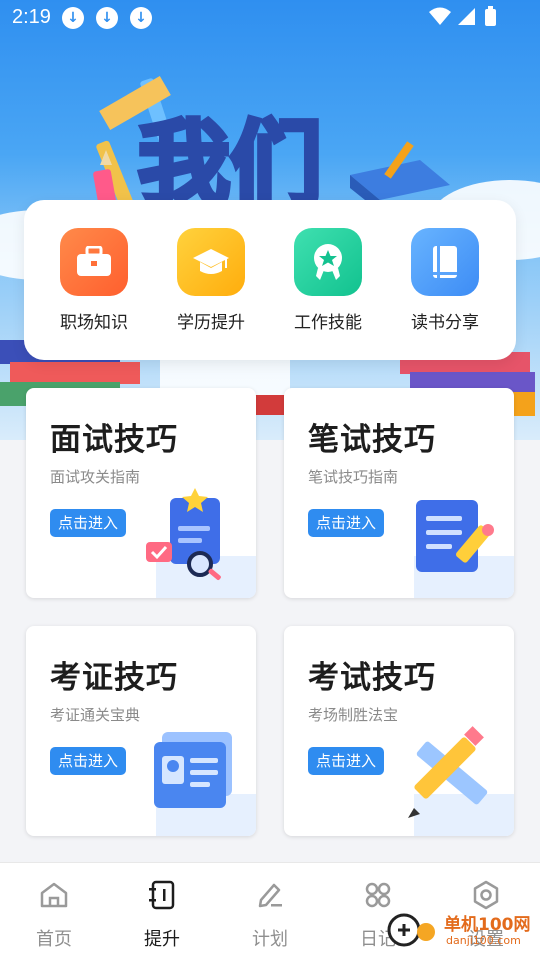 This screenshot has width=540, height=961. Describe the element at coordinates (54, 939) in the screenshot. I see `tab-label: 首页` at that location.